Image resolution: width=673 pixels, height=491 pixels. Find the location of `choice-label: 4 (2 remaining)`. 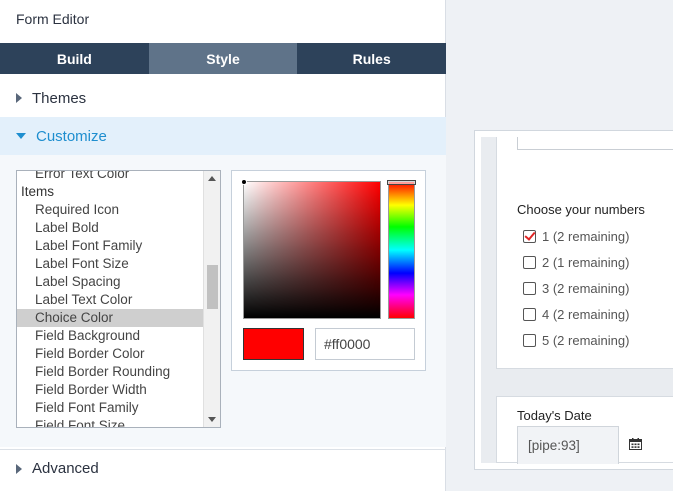

choice-label: 4 (2 remaining) is located at coordinates (586, 314).